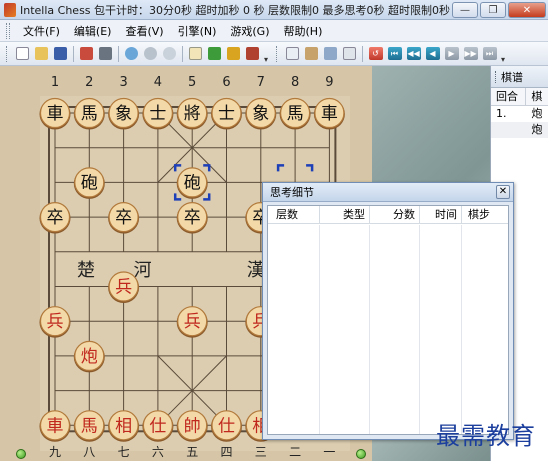 The width and height of the screenshot is (548, 461). What do you see at coordinates (86, 270) in the screenshot?
I see `river-text-chu: 楚` at bounding box center [86, 270].